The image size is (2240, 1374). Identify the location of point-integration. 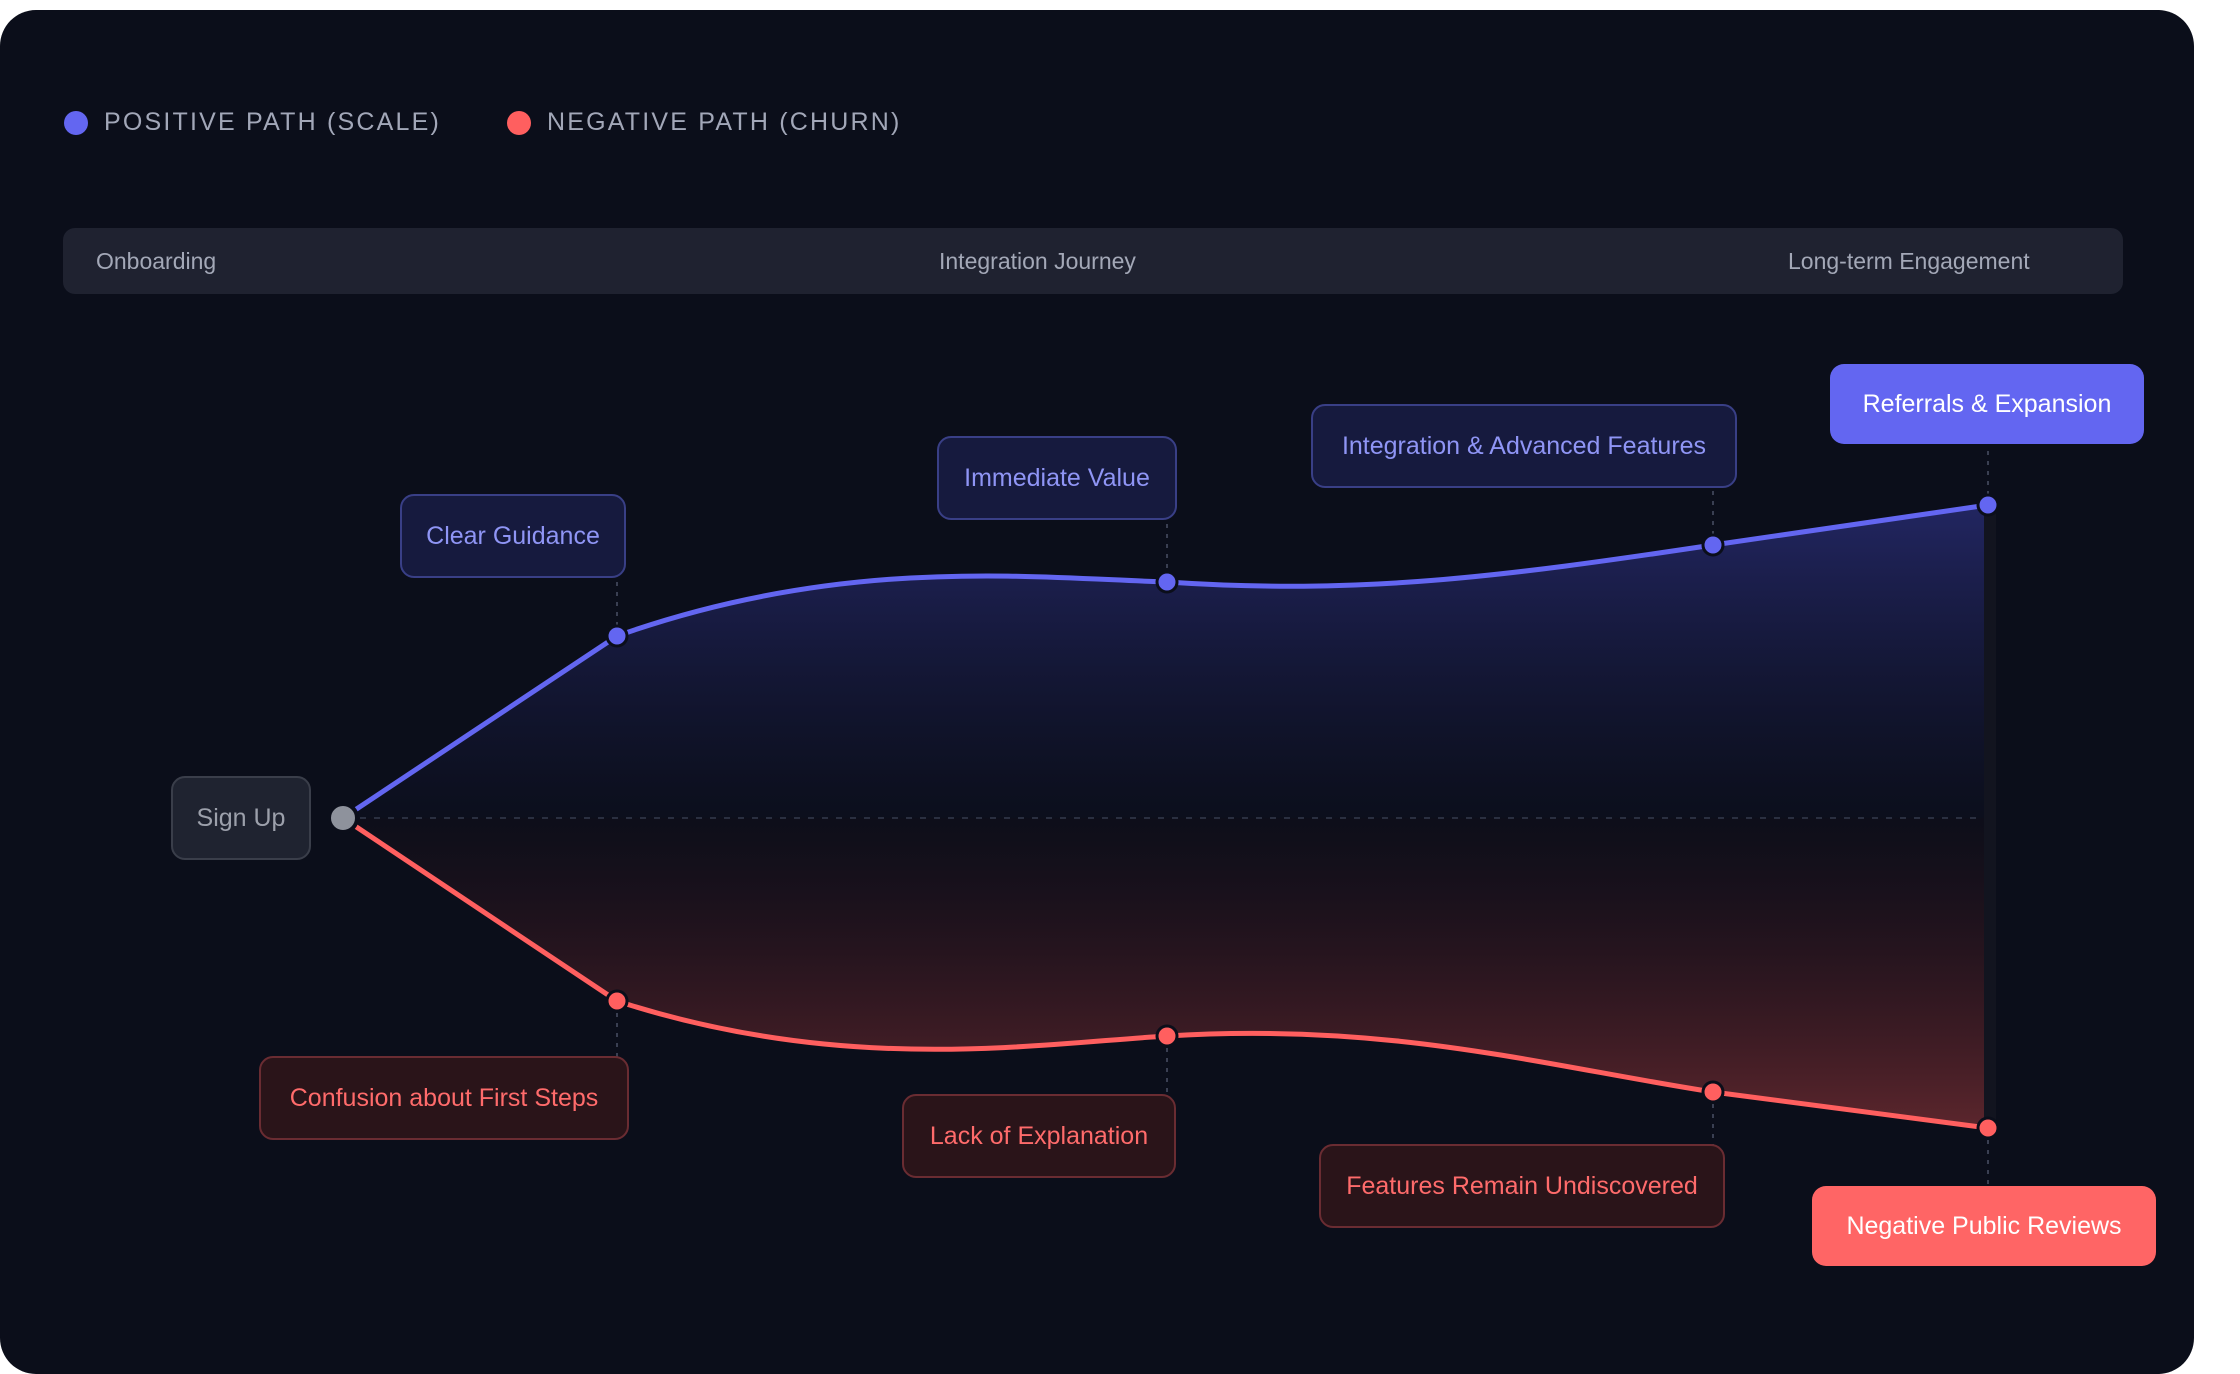
(1713, 545).